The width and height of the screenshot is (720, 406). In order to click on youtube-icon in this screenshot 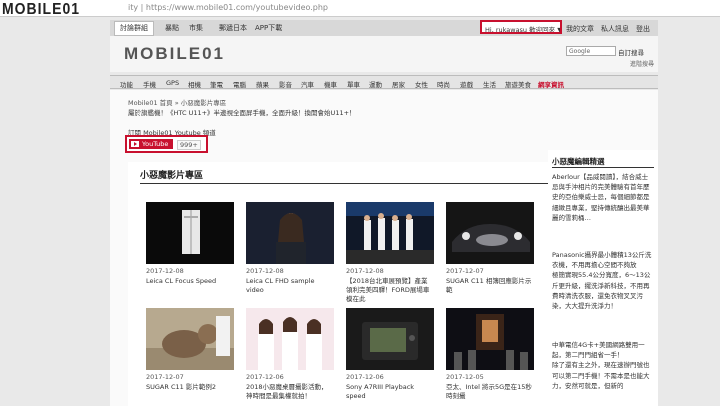, I will do `click(135, 144)`.